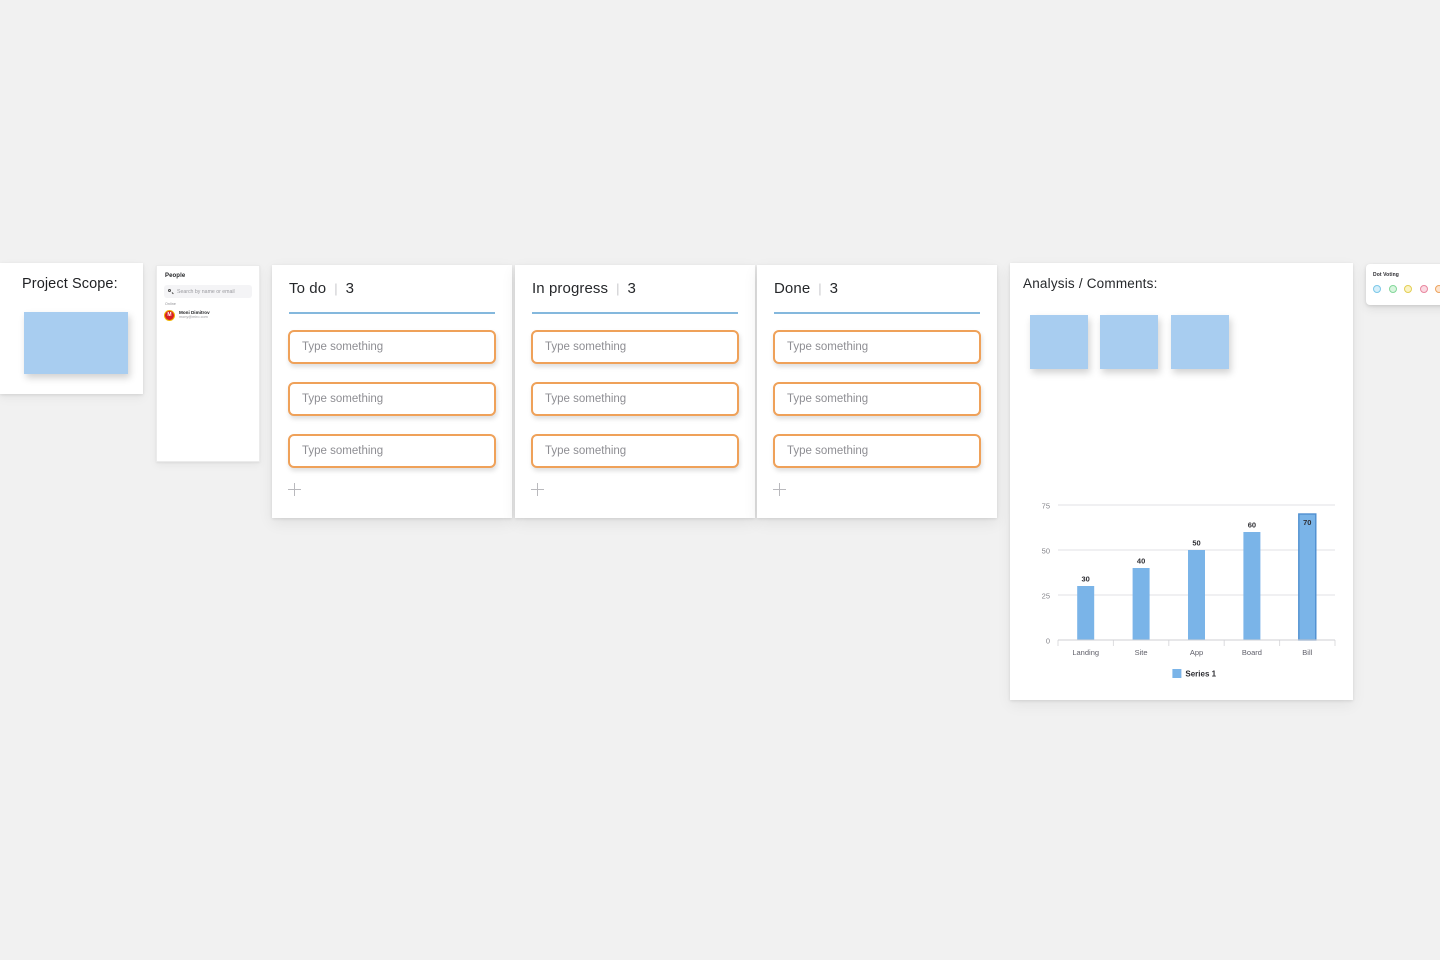 This screenshot has height=960, width=1440. What do you see at coordinates (1307, 522) in the screenshot?
I see `chart-bar-value-label: 70` at bounding box center [1307, 522].